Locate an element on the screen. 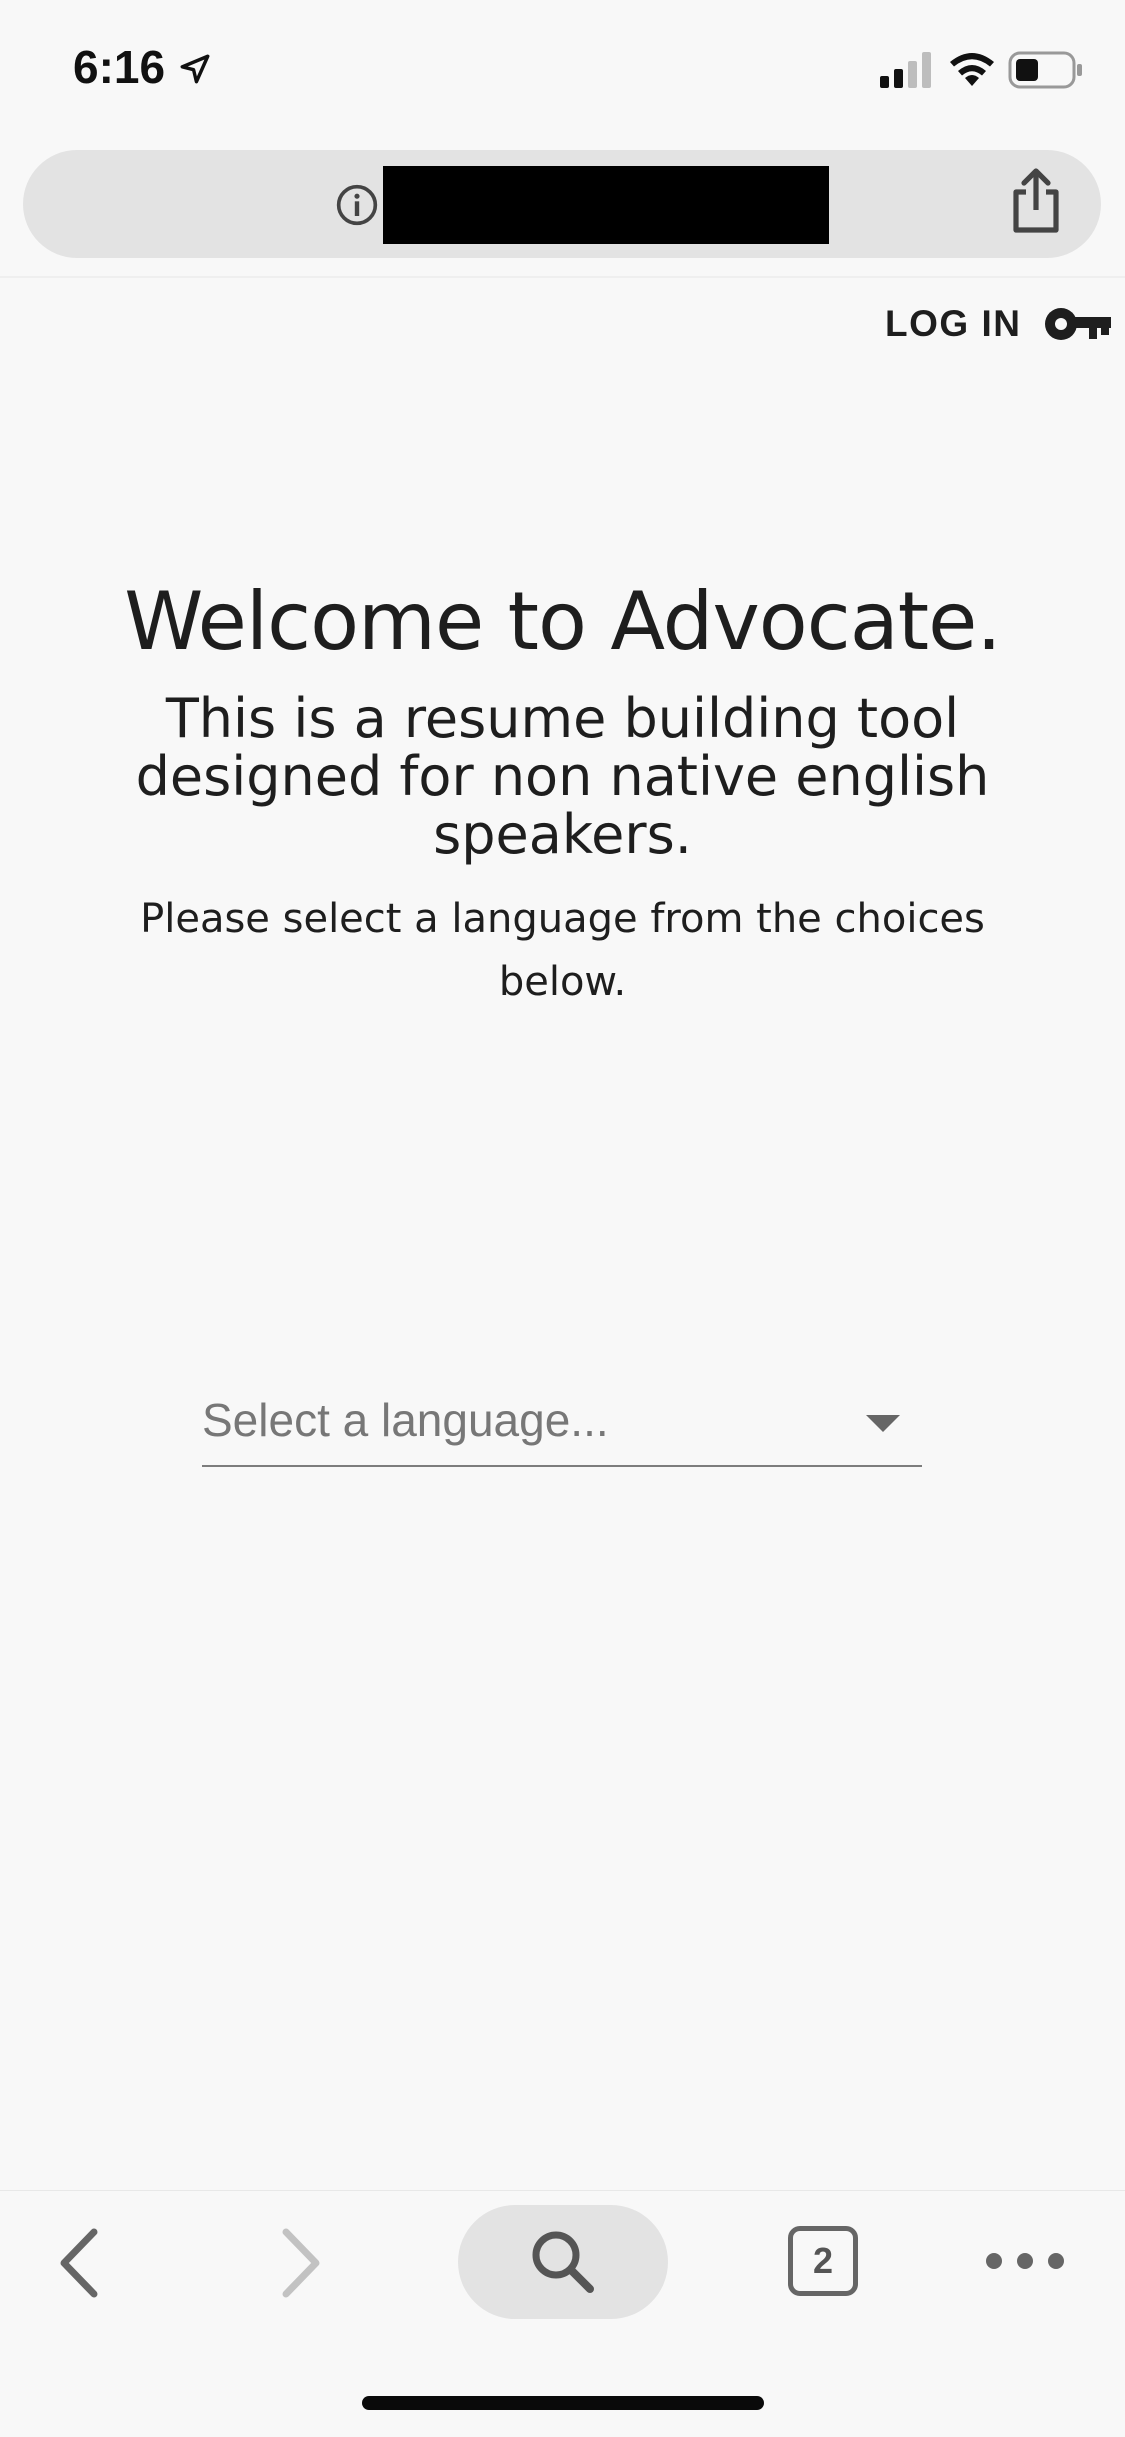 The height and width of the screenshot is (2437, 1125). tabs-button: 2 is located at coordinates (823, 2261).